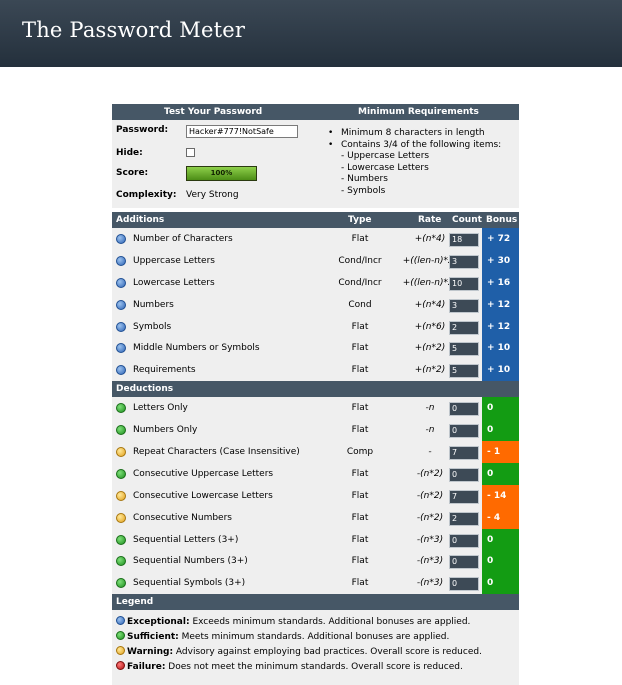 The width and height of the screenshot is (622, 685). What do you see at coordinates (213, 112) in the screenshot?
I see `test-your-password-heading: Test Your Password` at bounding box center [213, 112].